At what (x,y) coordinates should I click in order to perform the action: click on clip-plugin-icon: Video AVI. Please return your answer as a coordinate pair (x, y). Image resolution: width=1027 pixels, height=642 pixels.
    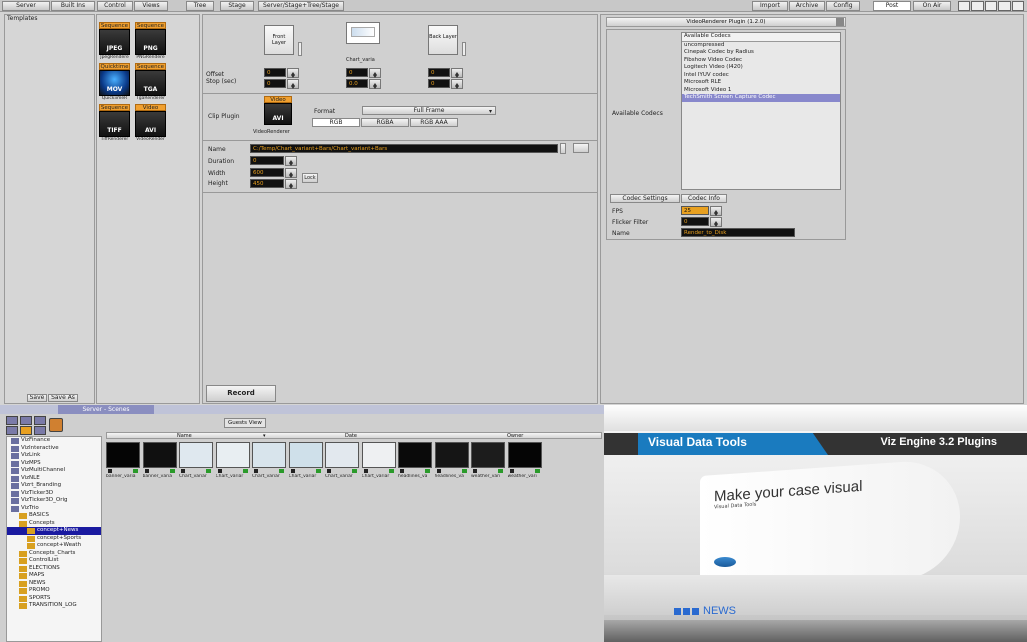
    Looking at the image, I should click on (278, 112).